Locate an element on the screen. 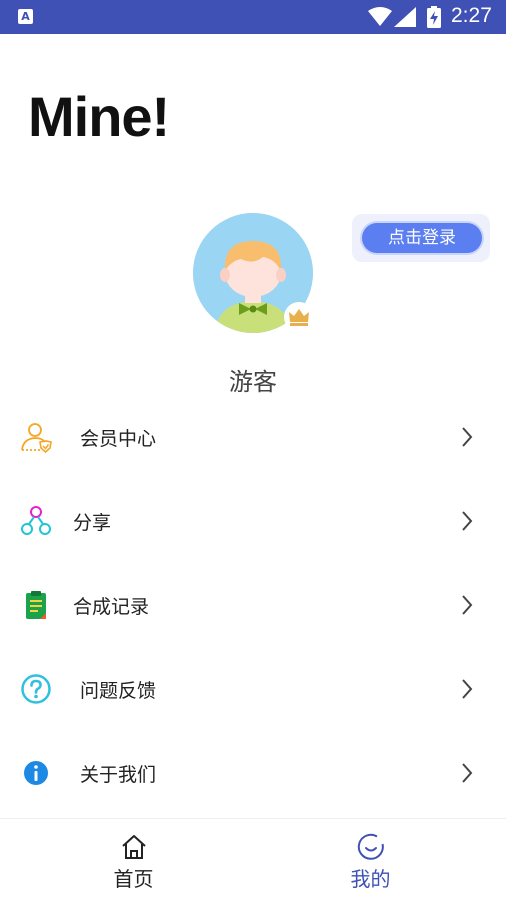 This screenshot has width=506, height=898. battery-charging-icon is located at coordinates (434, 17).